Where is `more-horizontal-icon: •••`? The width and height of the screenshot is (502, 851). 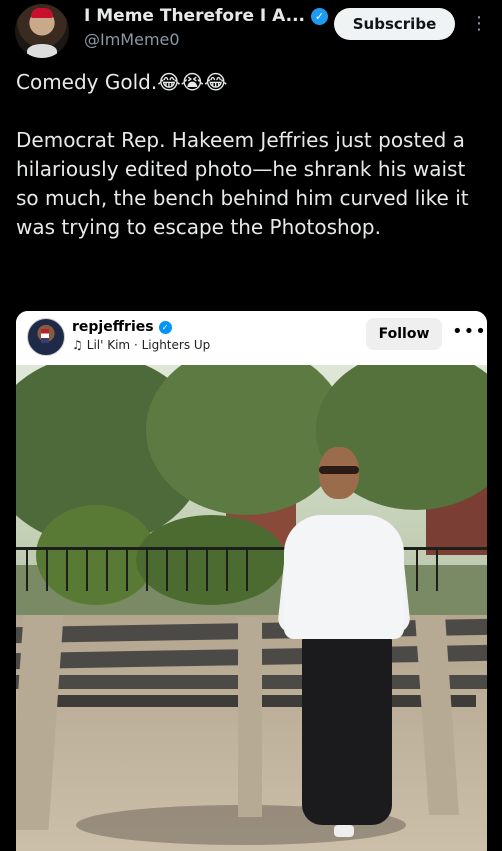
more-horizontal-icon: ••• is located at coordinates (469, 331).